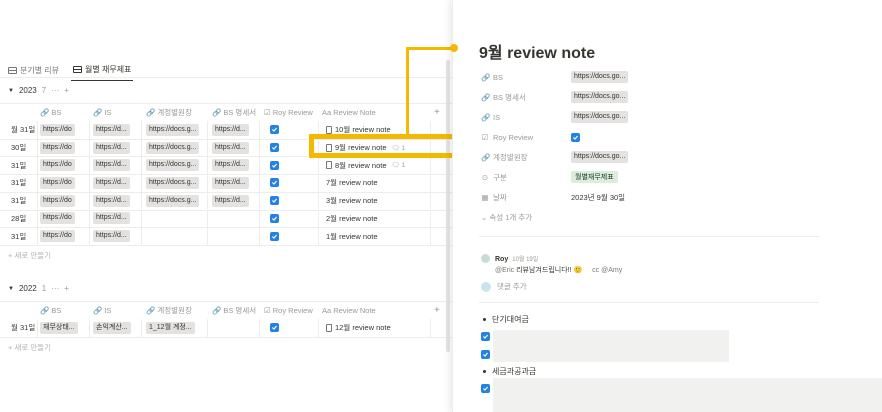 The height and width of the screenshot is (412, 882). I want to click on review-note-cell: 2월 review note, so click(352, 219).